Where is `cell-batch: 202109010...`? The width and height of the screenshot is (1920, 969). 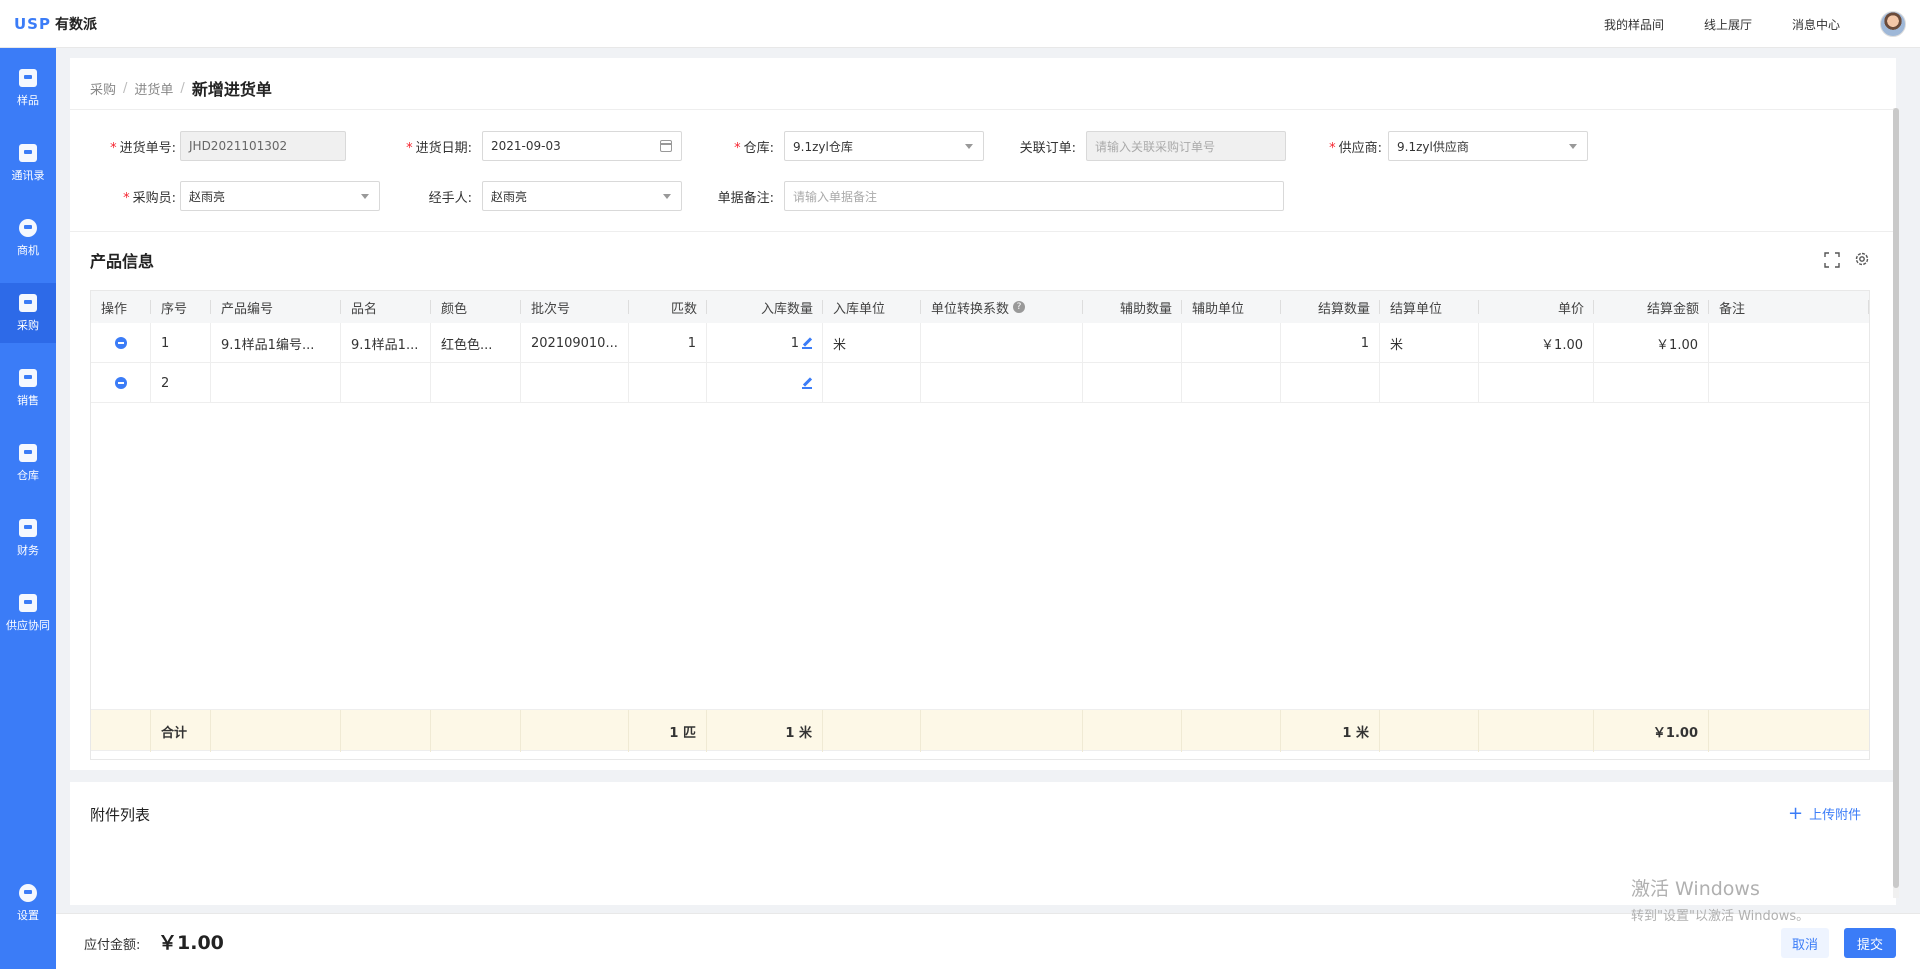
cell-batch: 202109010... is located at coordinates (575, 343).